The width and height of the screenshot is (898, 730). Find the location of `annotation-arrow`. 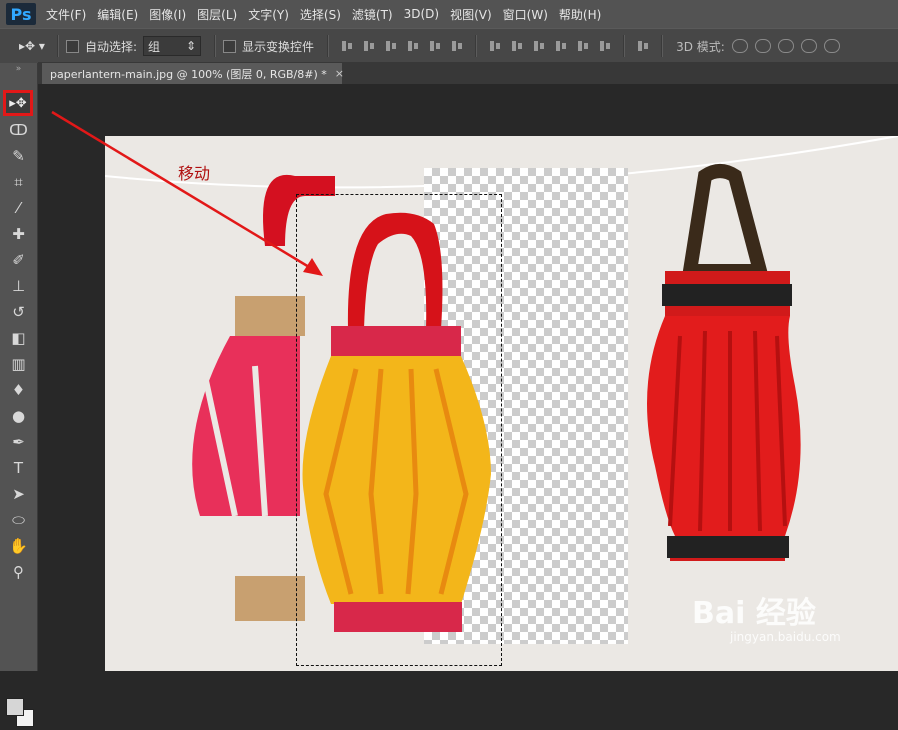

annotation-arrow is located at coordinates (187, 193).